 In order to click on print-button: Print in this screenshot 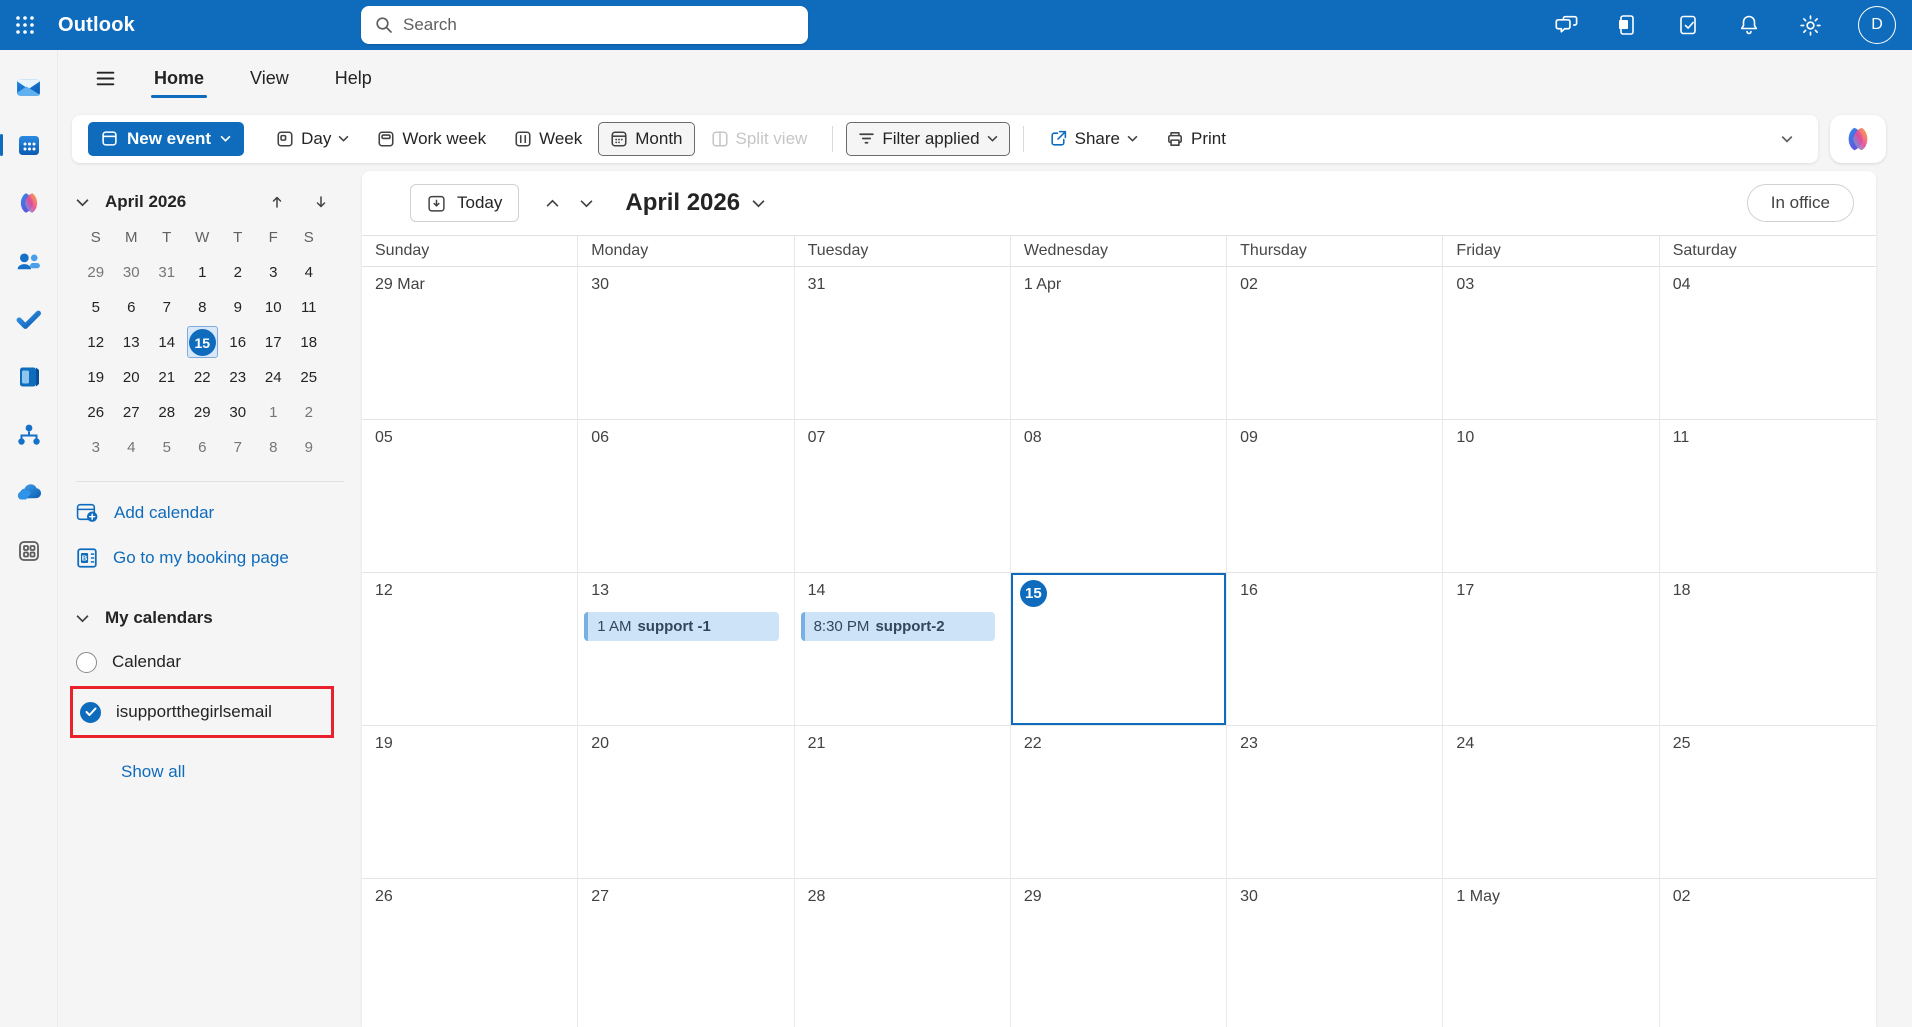, I will do `click(1196, 139)`.